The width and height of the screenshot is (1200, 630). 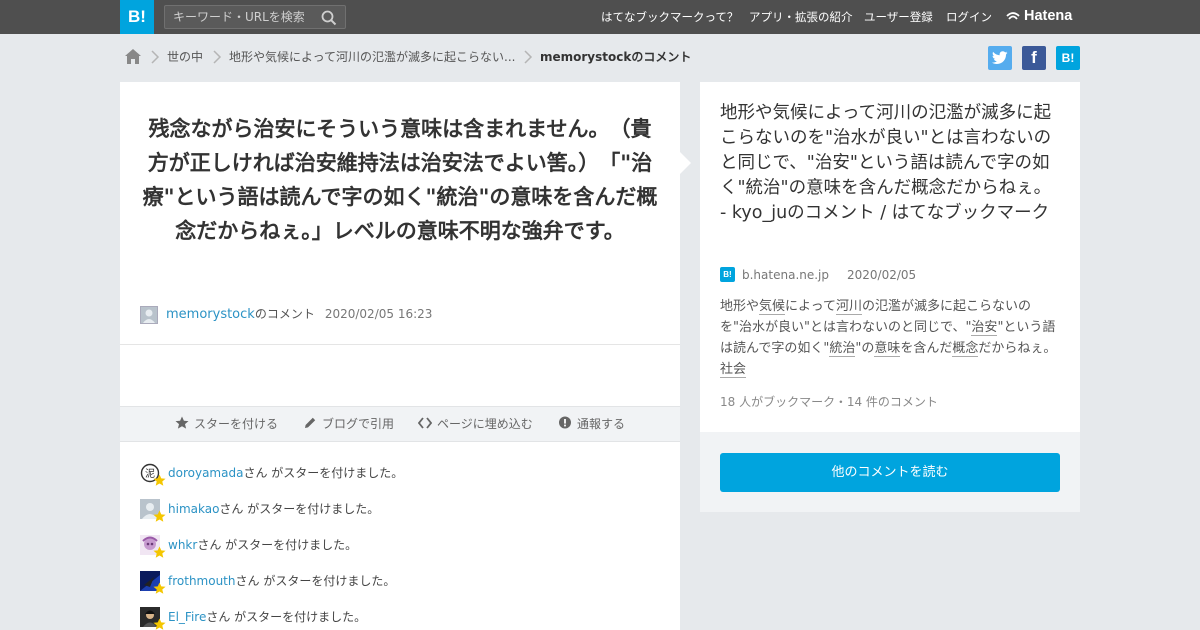 I want to click on nav-about: はてなブックマークって？, so click(x=669, y=17).